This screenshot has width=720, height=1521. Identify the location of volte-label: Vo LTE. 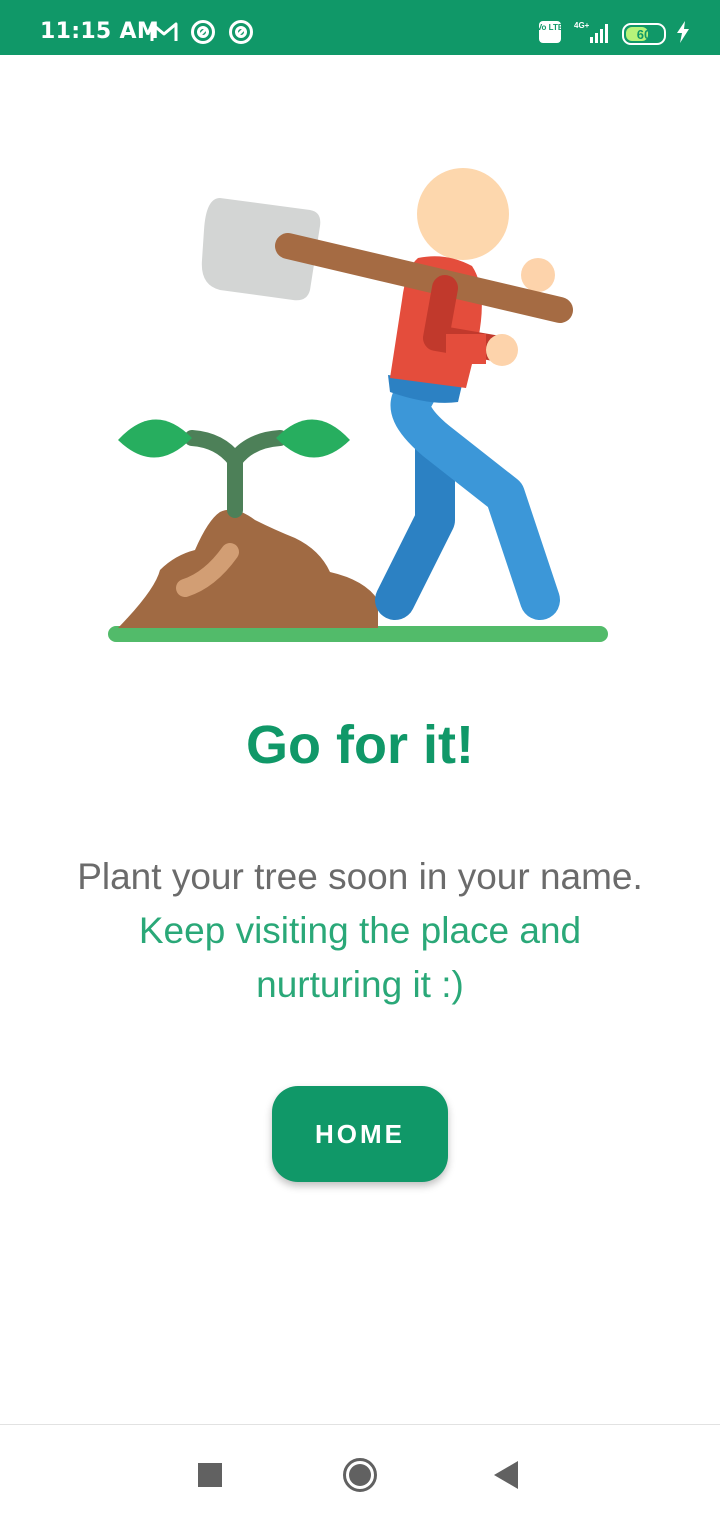
(550, 27).